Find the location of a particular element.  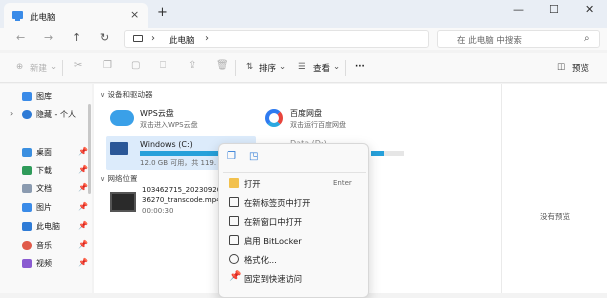

view-button: 查看 is located at coordinates (321, 68).